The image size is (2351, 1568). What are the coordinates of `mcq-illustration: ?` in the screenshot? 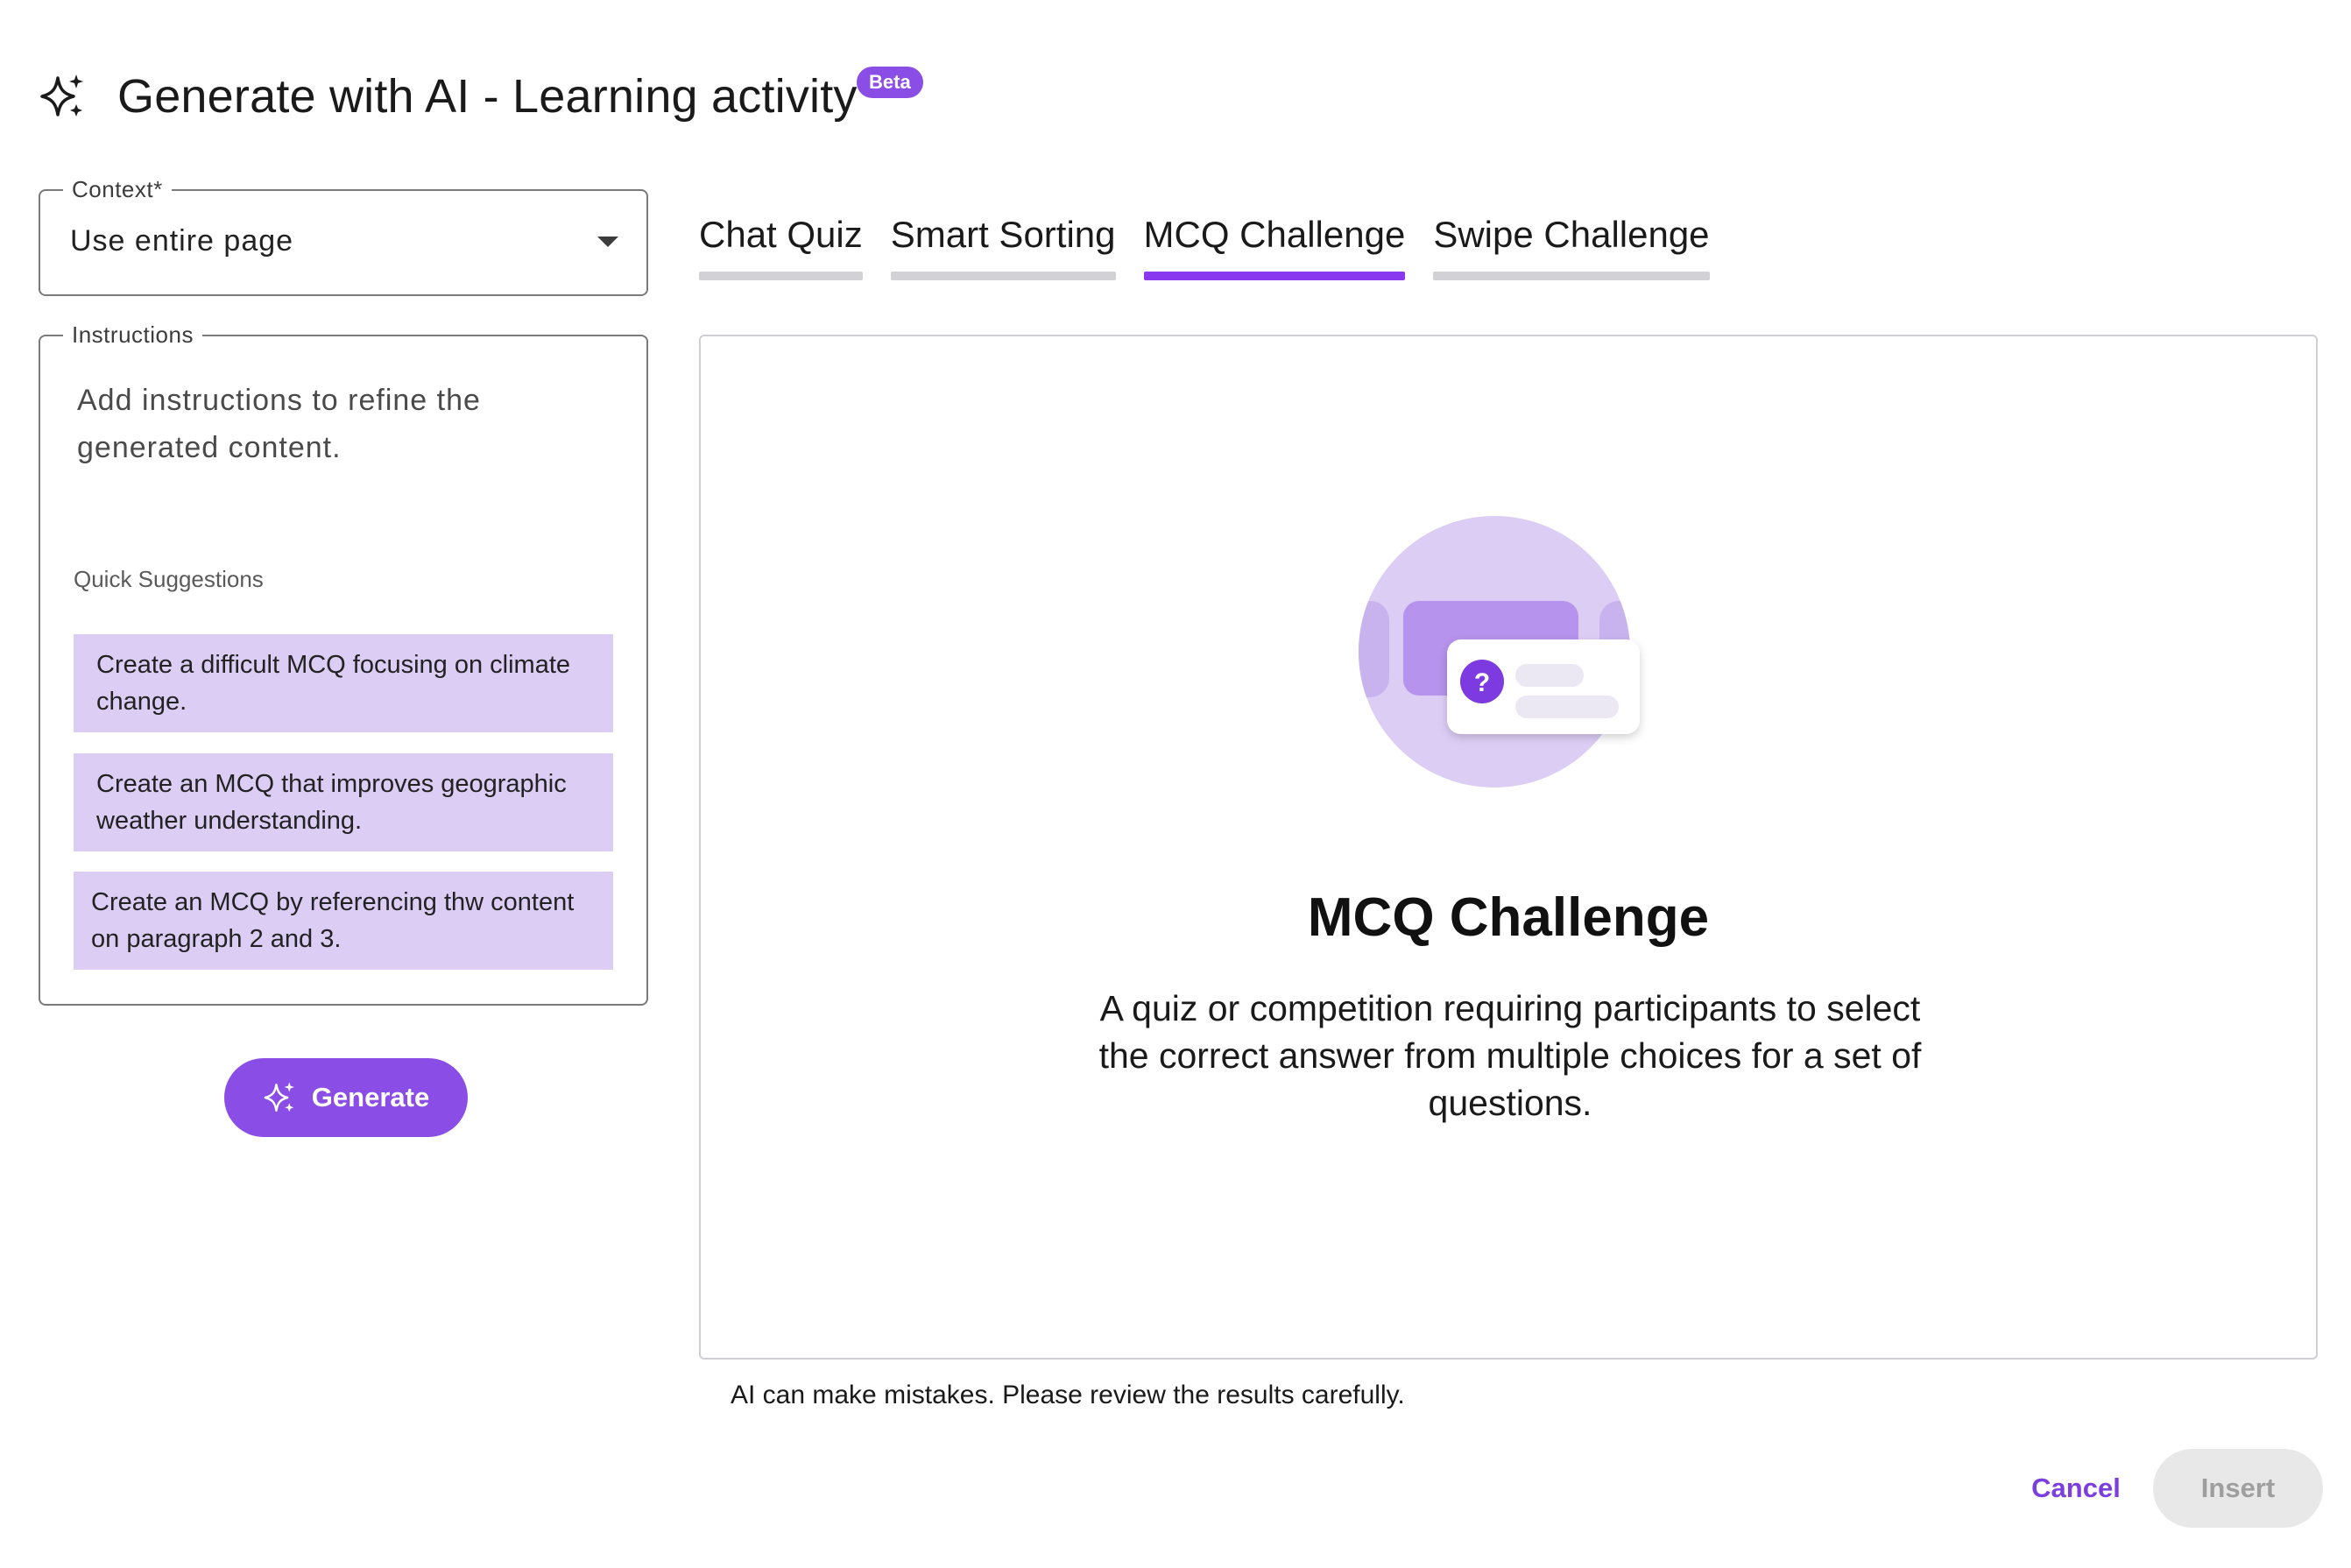 It's located at (1500, 652).